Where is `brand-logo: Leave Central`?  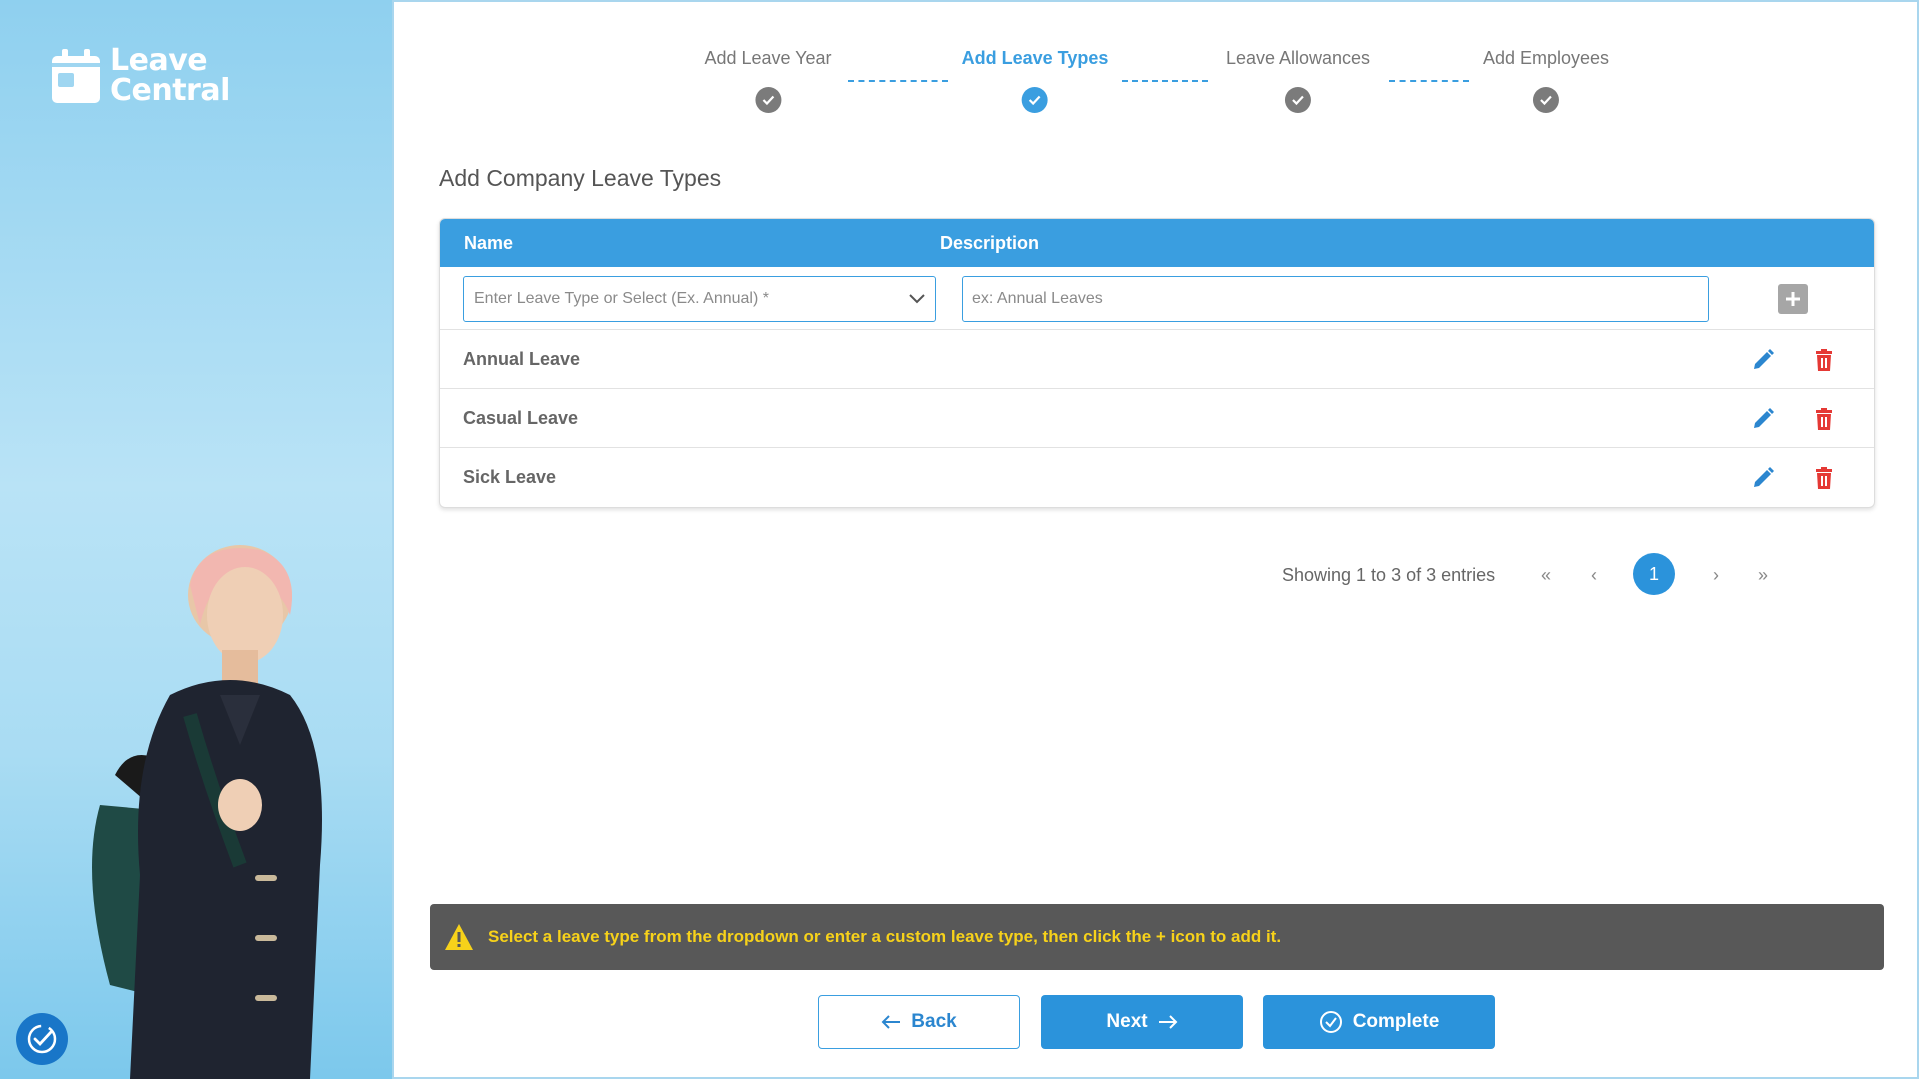
brand-logo: Leave Central is located at coordinates (140, 76).